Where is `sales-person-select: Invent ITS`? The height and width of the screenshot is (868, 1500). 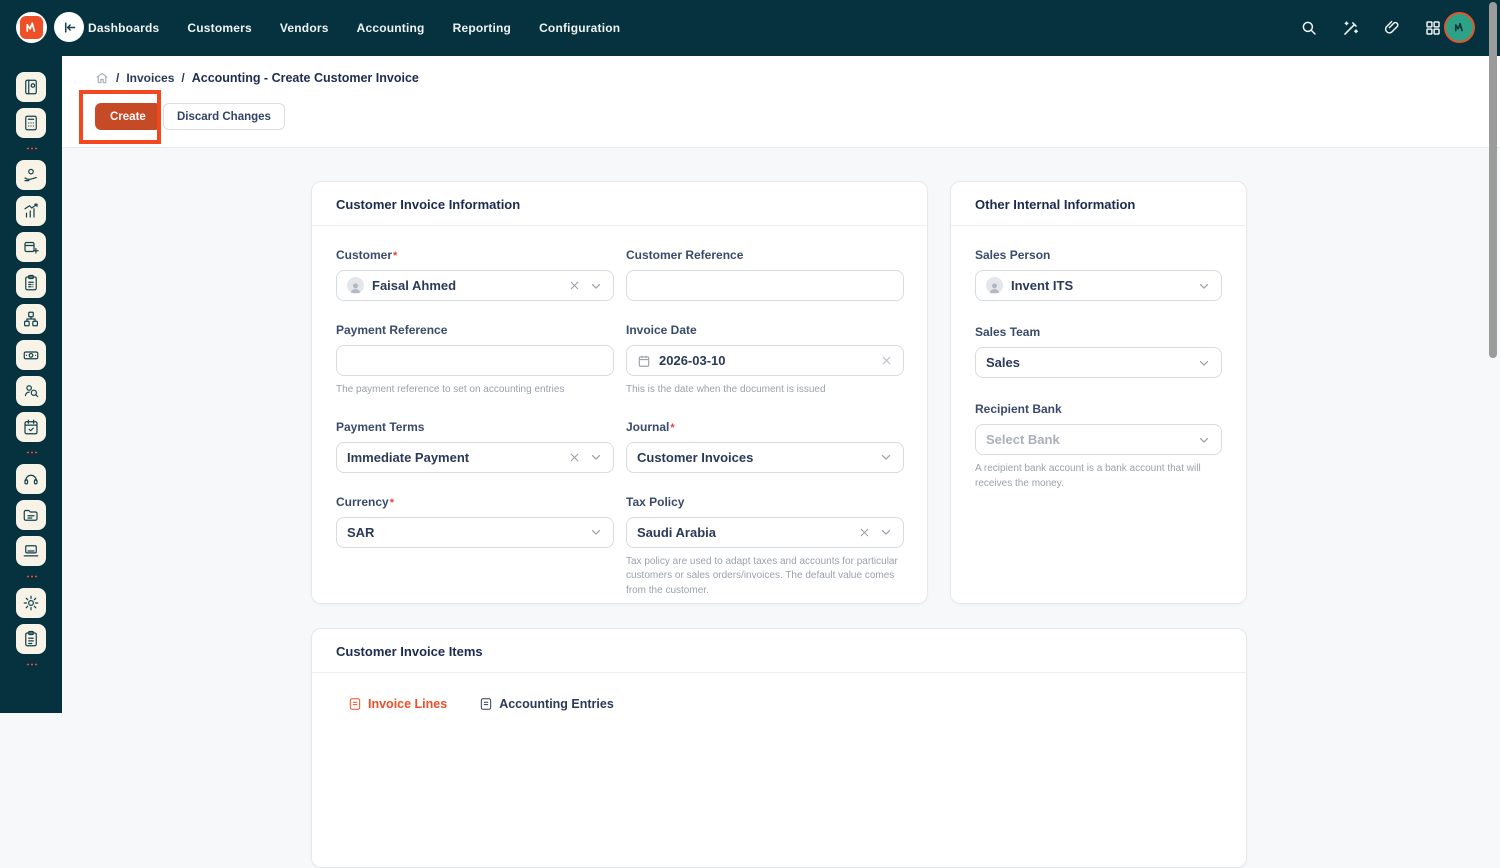 sales-person-select: Invent ITS is located at coordinates (1098, 285).